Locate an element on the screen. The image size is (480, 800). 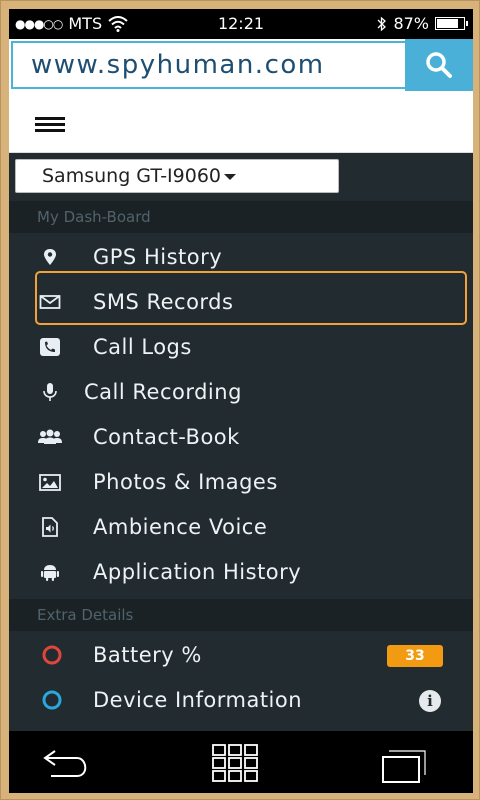
url-input: www.spyhuman.com is located at coordinates (209, 65).